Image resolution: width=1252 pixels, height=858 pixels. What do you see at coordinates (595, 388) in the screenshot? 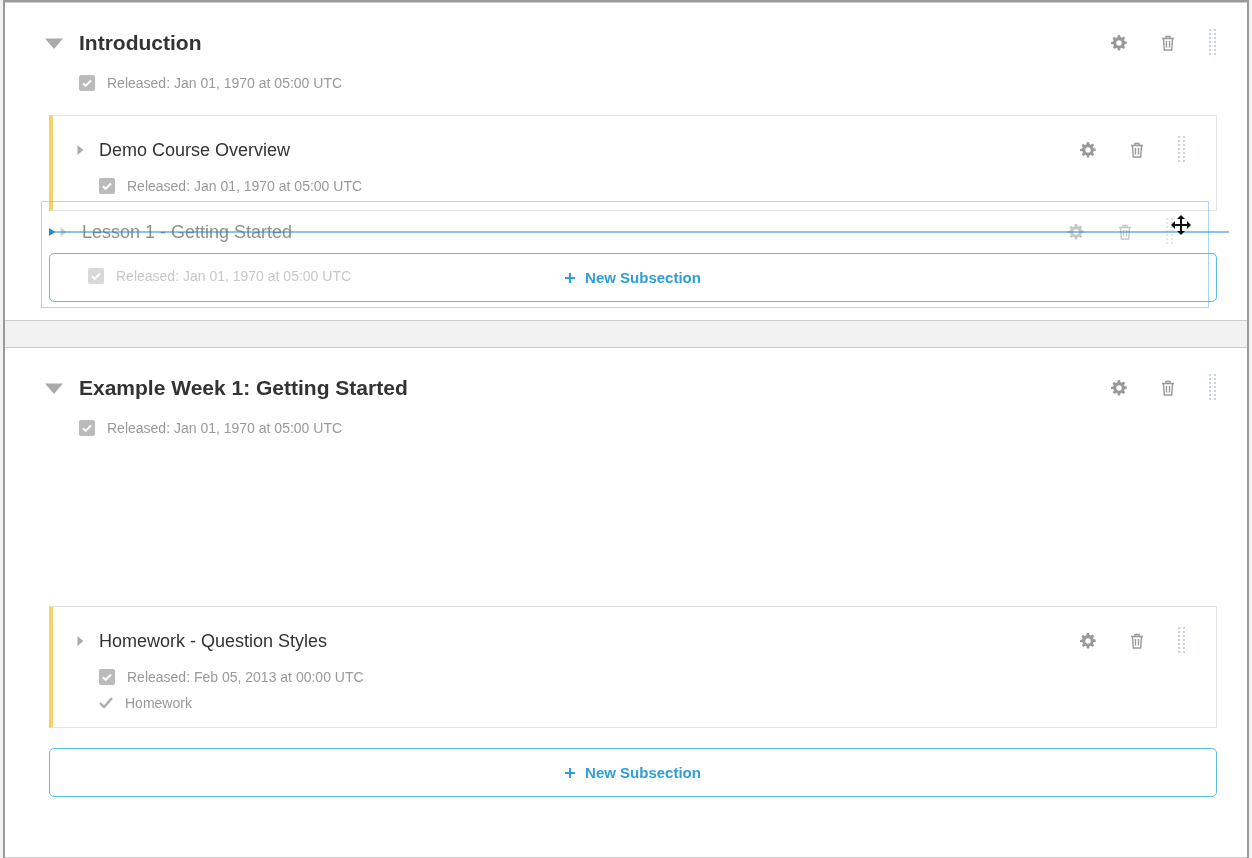
I see `section-title: Example Week 1: Getting Started` at bounding box center [595, 388].